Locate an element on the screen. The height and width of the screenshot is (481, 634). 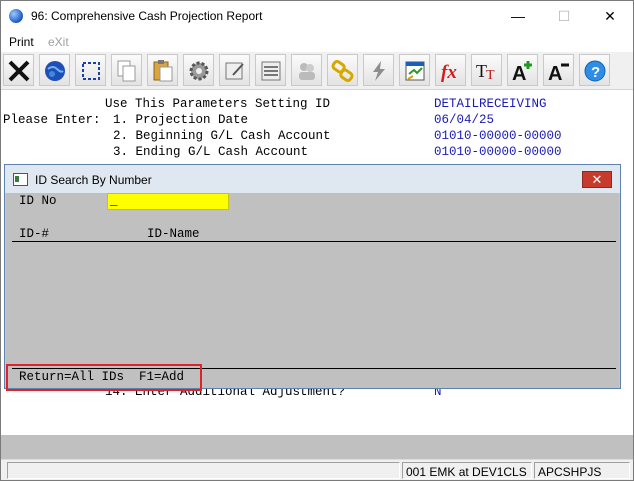
globe-button is located at coordinates (54, 70).